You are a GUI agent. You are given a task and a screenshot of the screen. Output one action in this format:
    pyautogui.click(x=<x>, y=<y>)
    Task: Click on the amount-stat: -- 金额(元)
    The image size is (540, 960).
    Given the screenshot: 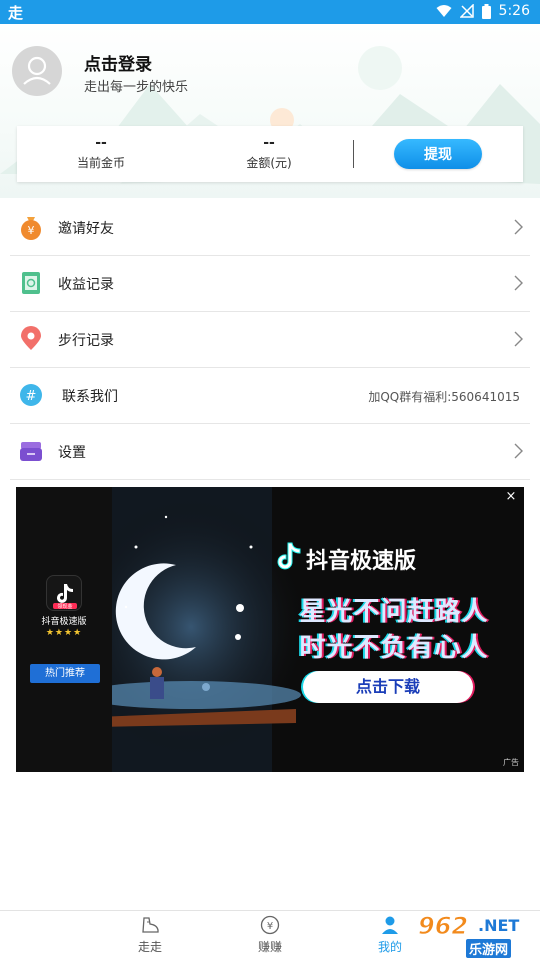 What is the action you would take?
    pyautogui.click(x=269, y=152)
    